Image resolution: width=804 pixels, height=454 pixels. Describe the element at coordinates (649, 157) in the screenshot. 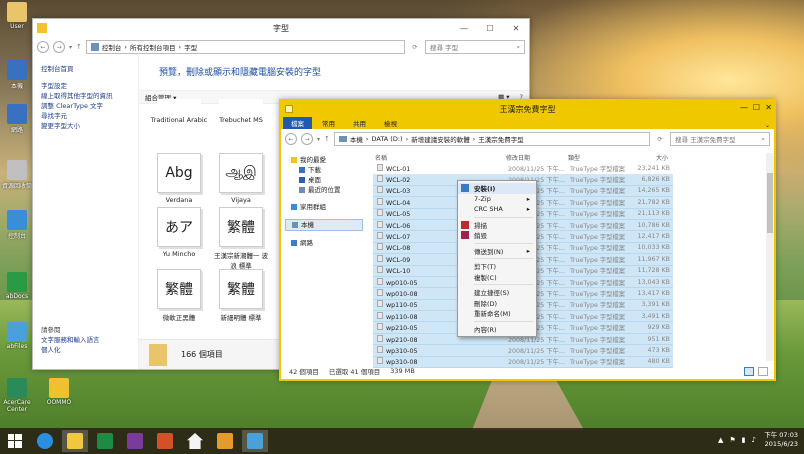

I see `column-size: 大小` at that location.